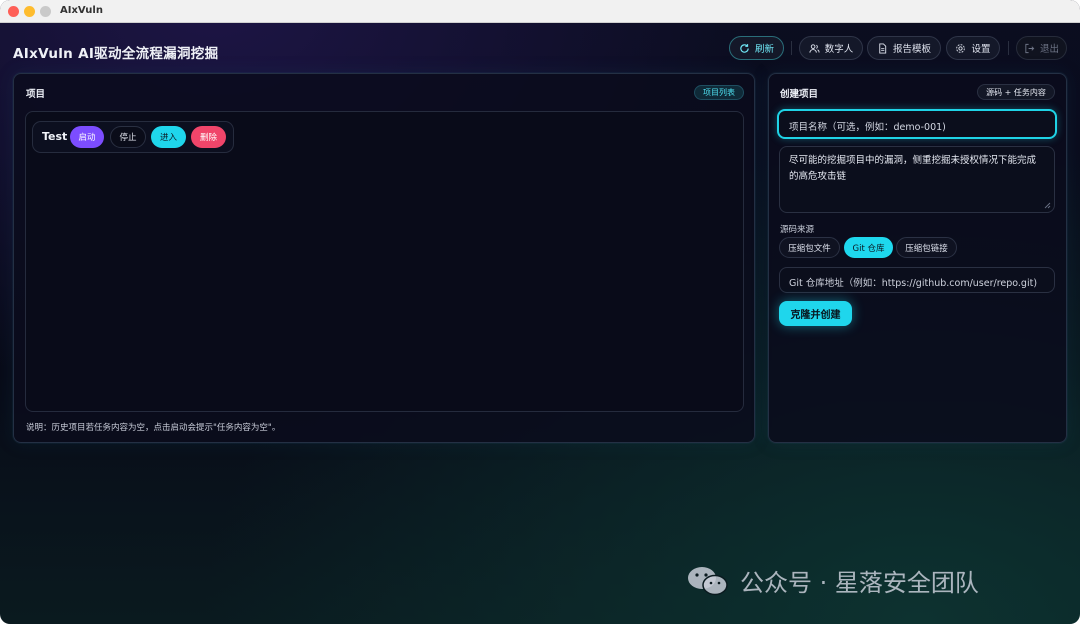 This screenshot has width=1080, height=624. I want to click on zoom-window-button, so click(45, 11).